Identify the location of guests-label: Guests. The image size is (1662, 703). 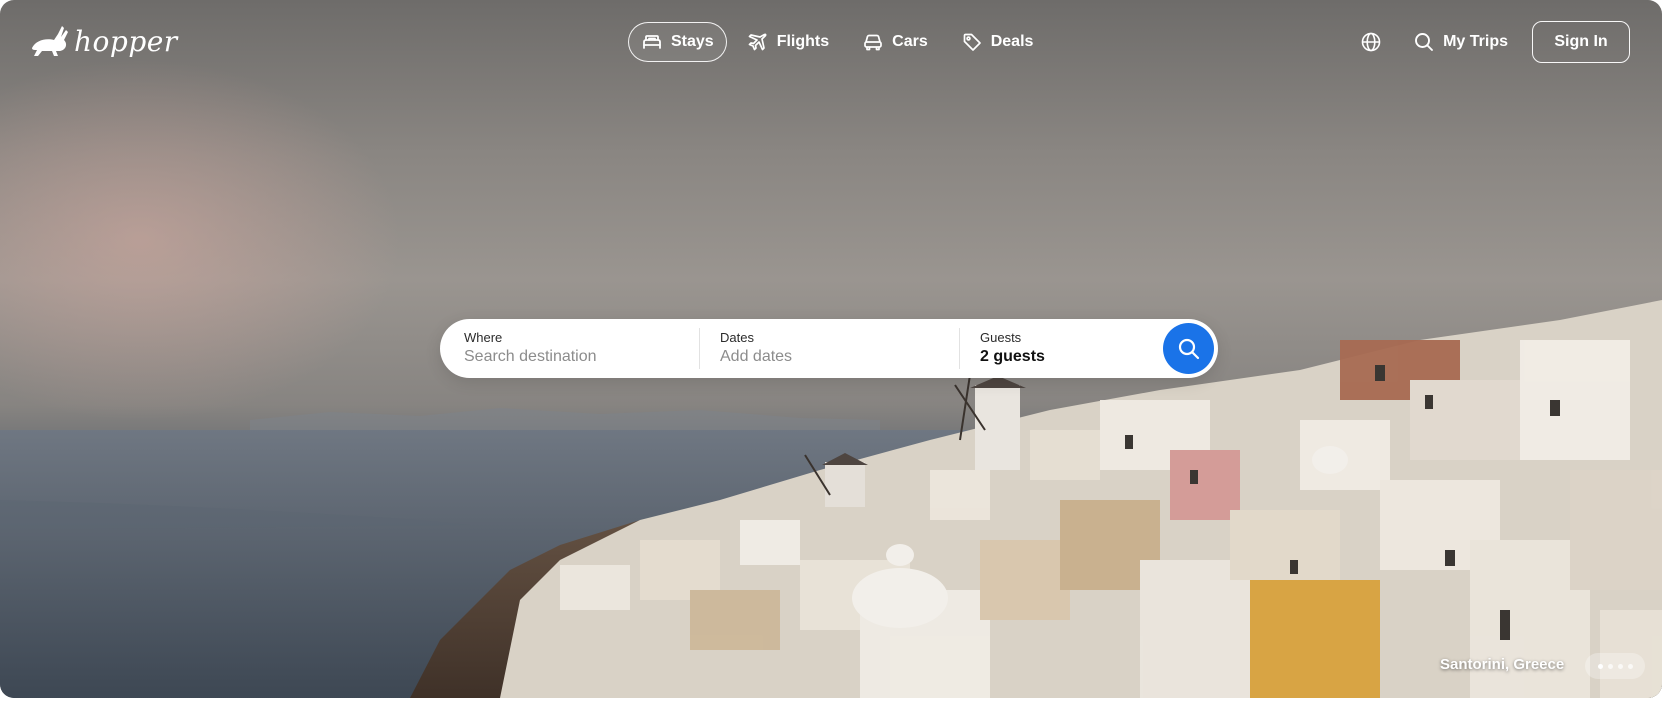
(1001, 337).